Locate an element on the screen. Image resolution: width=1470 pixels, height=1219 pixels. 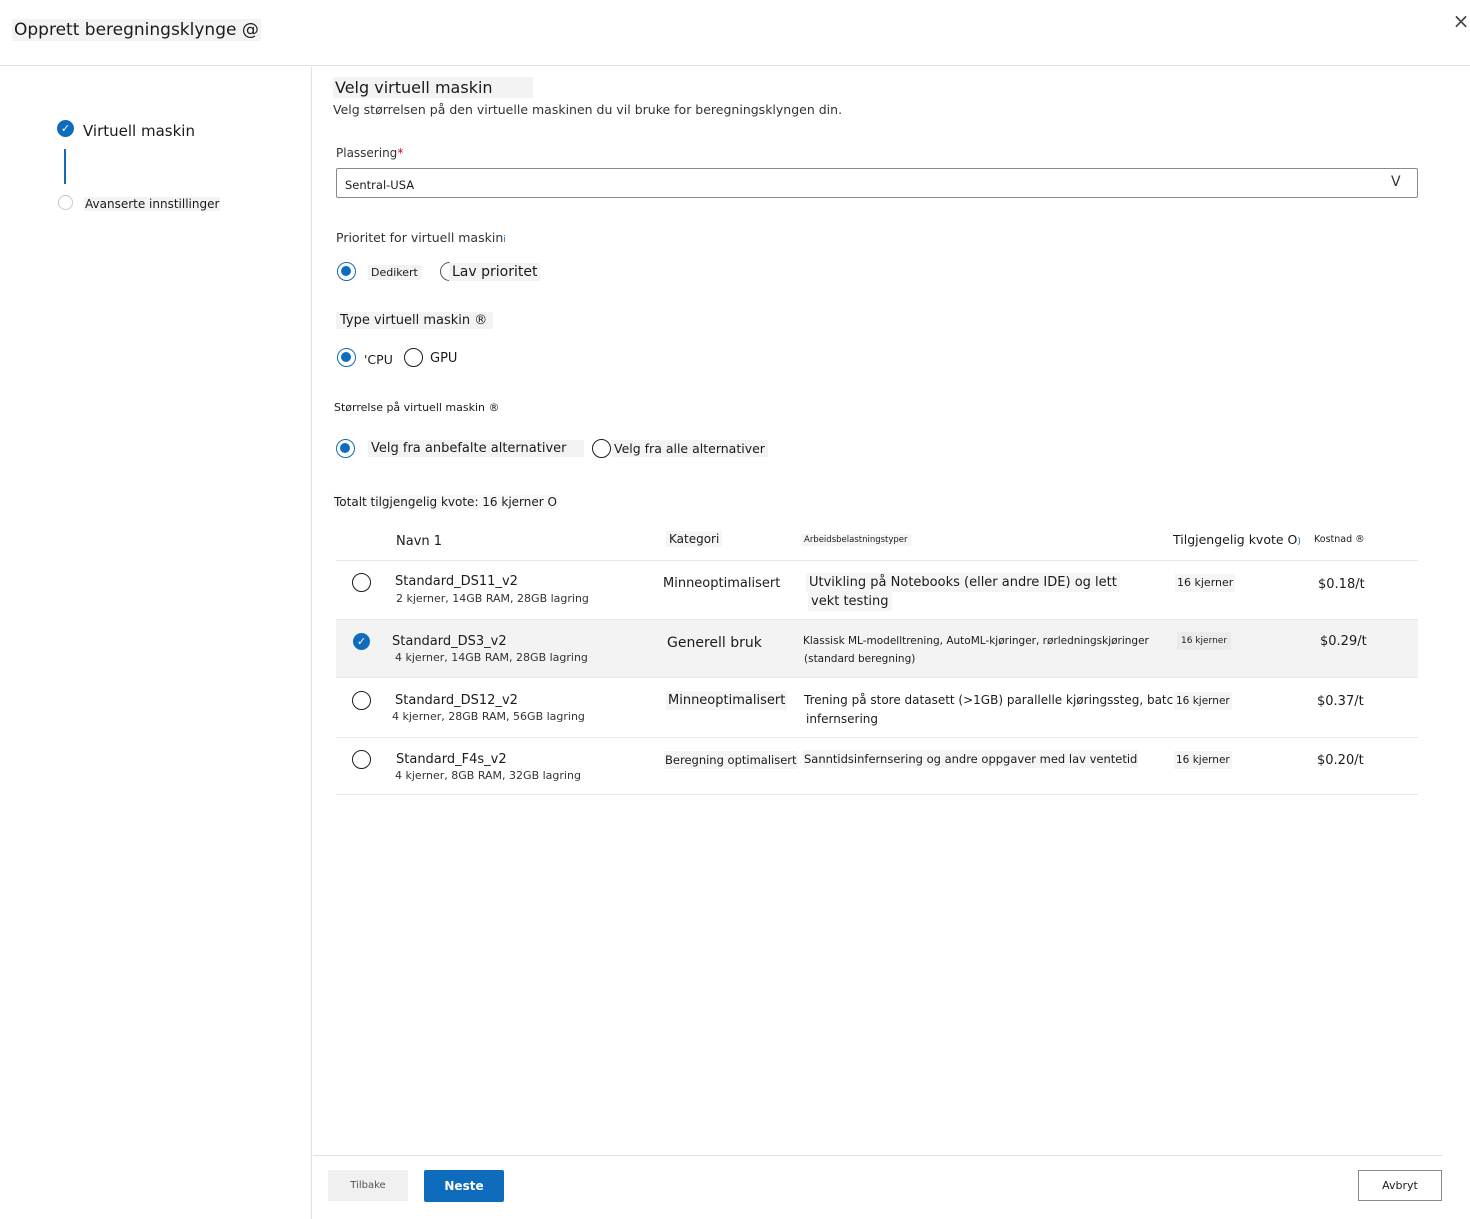
back-button: Tilbake is located at coordinates (368, 1185).